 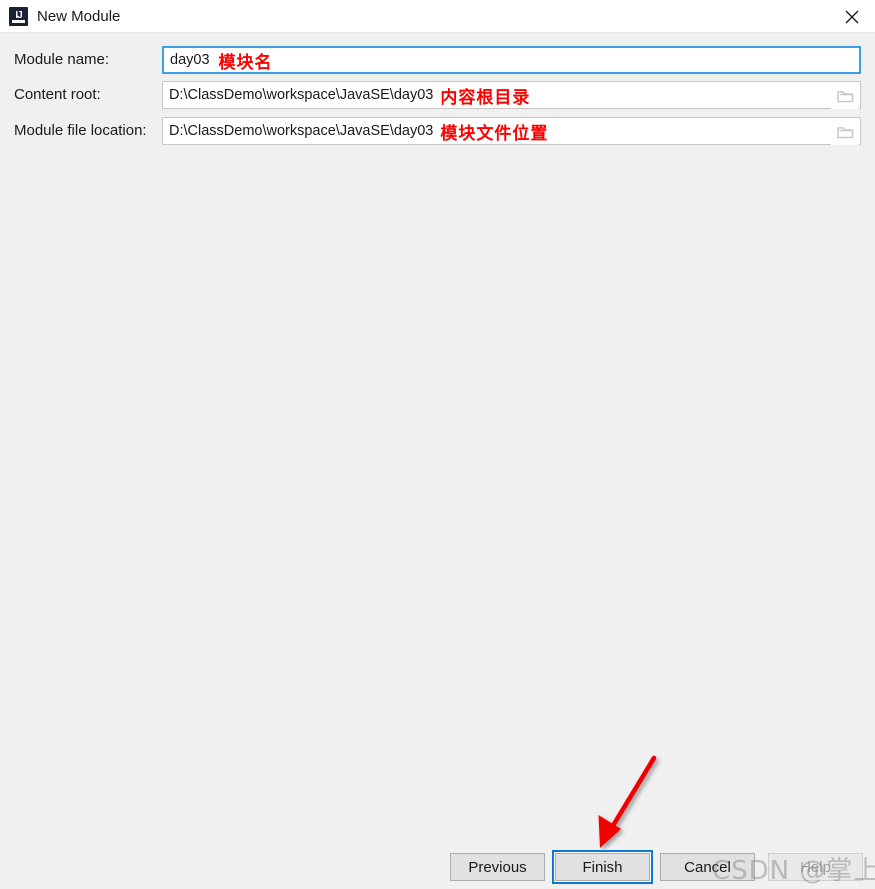 What do you see at coordinates (707, 867) in the screenshot?
I see `cancel-button: Cancel` at bounding box center [707, 867].